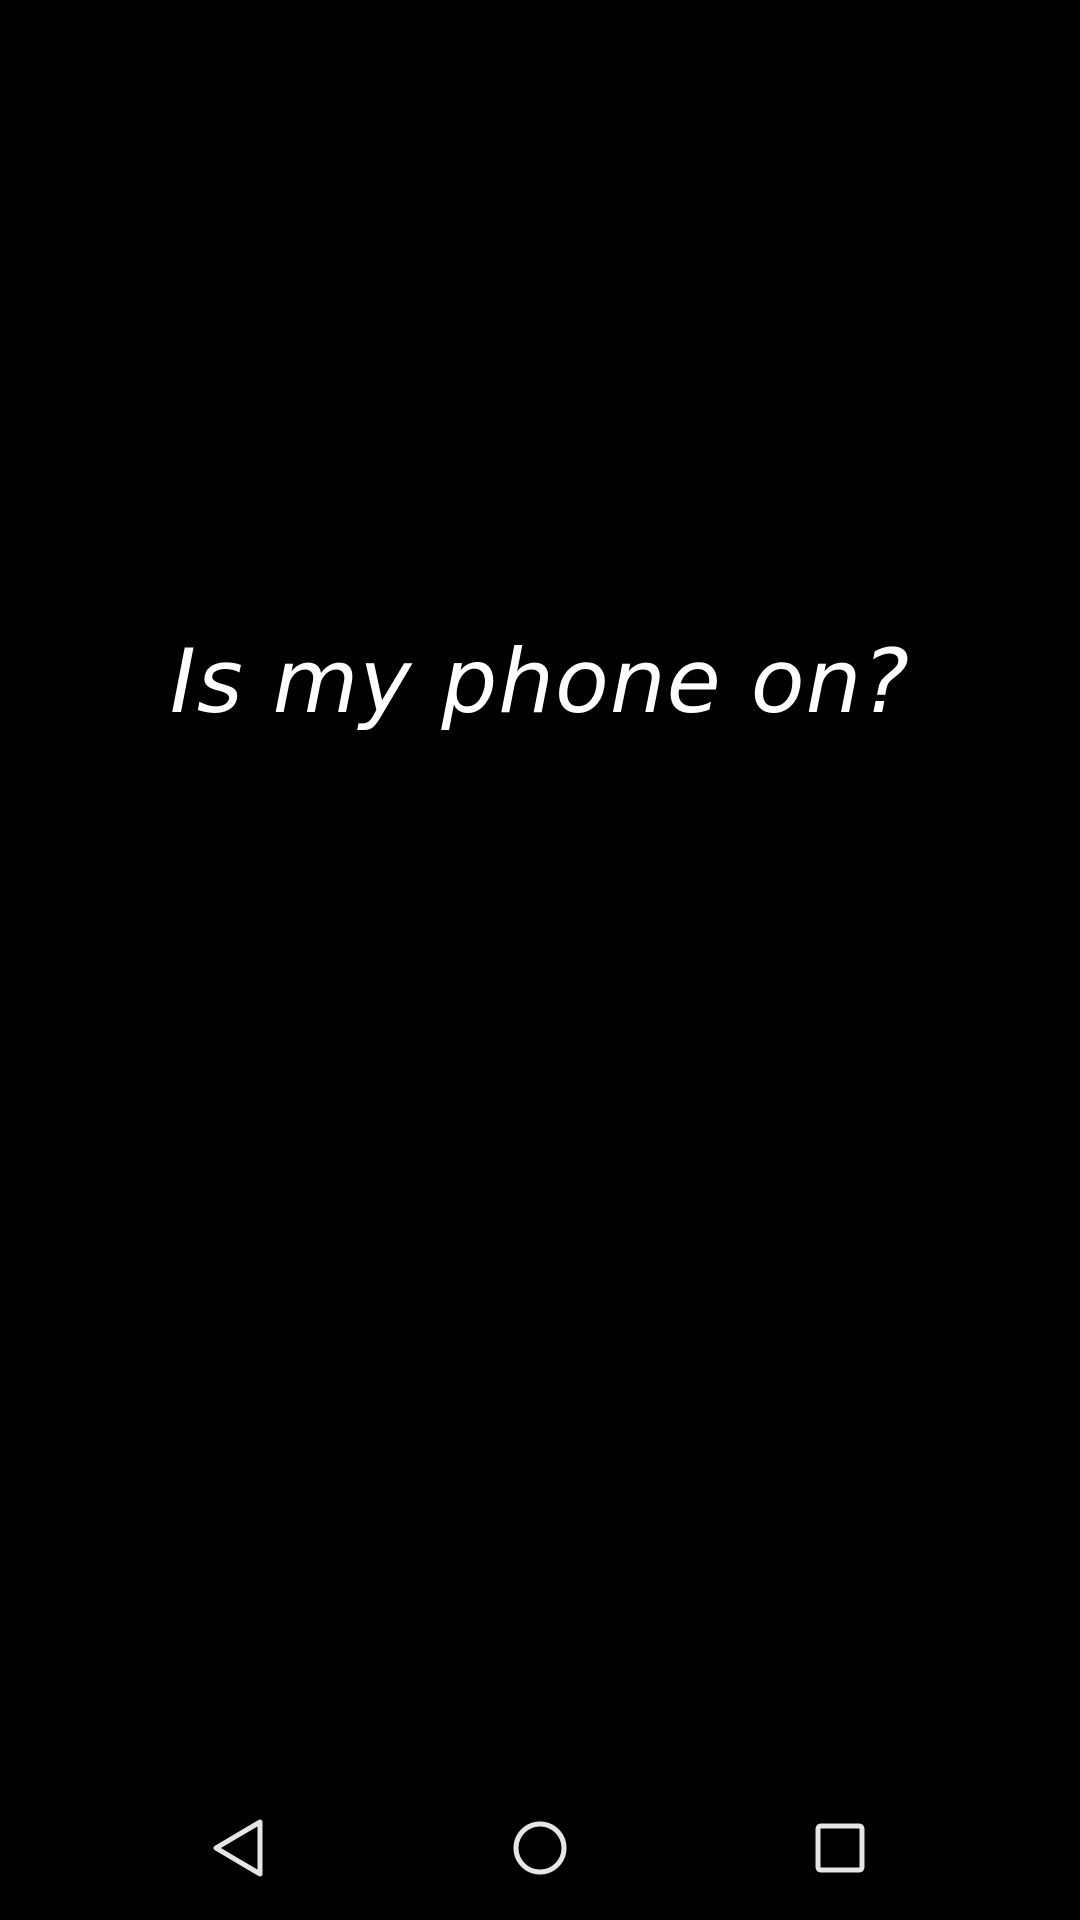 Image resolution: width=1080 pixels, height=1920 pixels. I want to click on recents-button, so click(840, 1848).